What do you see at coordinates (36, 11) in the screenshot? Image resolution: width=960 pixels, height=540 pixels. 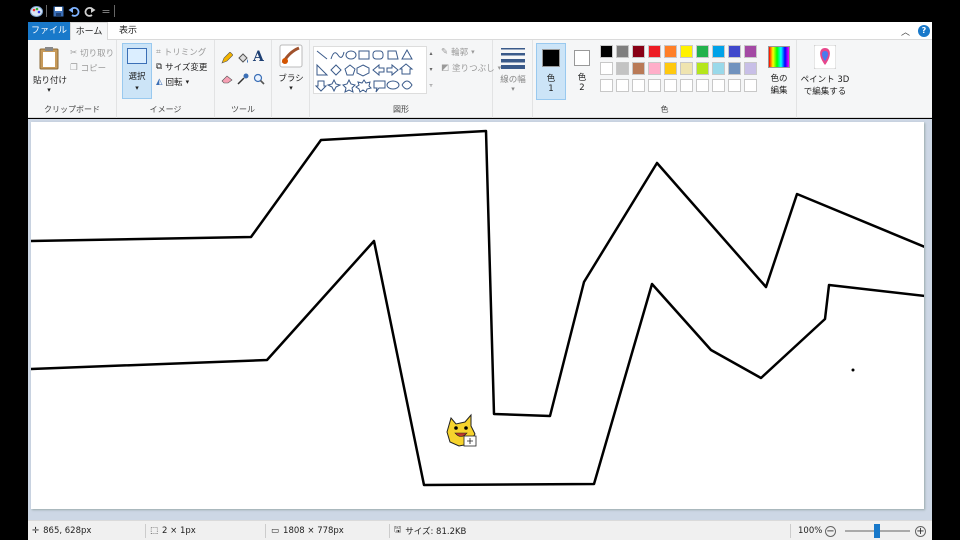 I see `paint-palette-icon` at bounding box center [36, 11].